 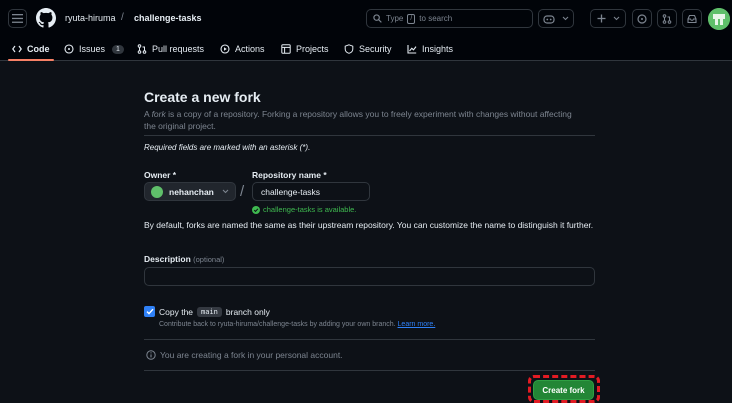 I want to click on availability-text: challenge-tasks is available., so click(x=310, y=209).